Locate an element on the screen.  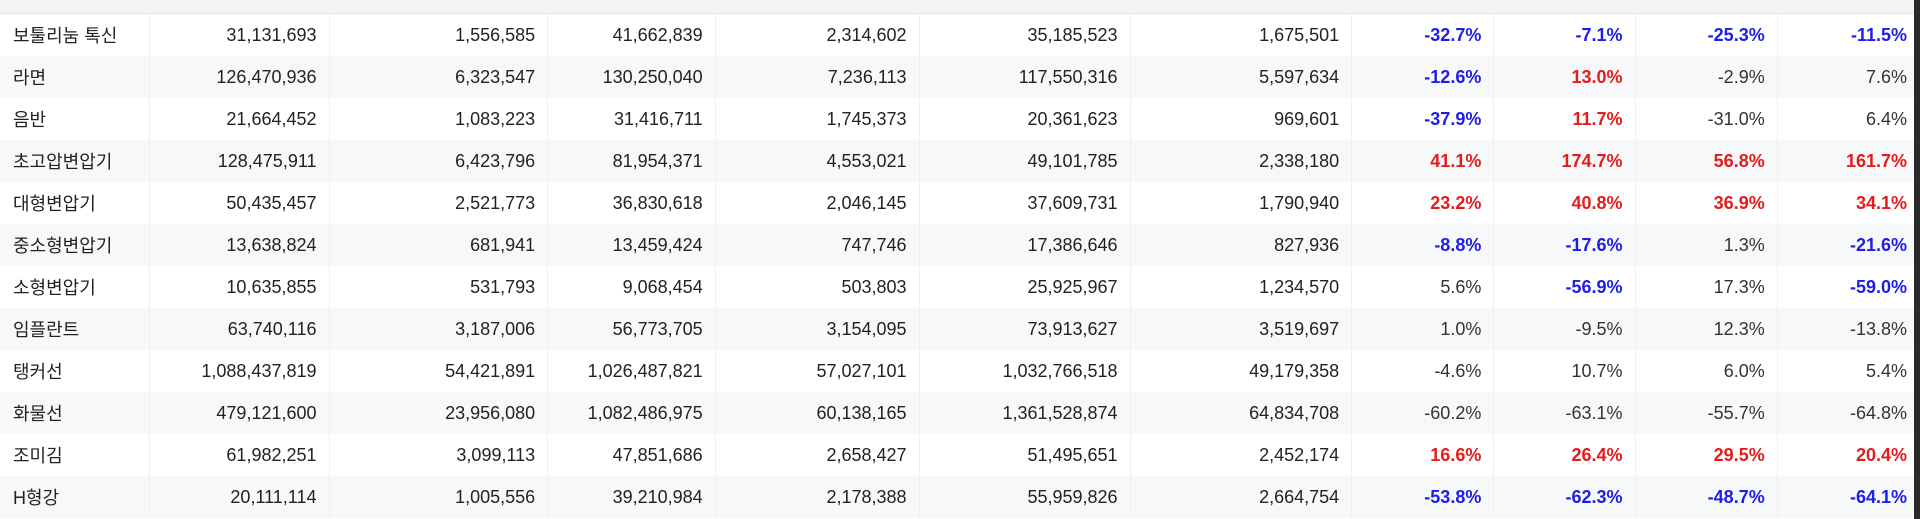
change-pct: 11.7% is located at coordinates (1564, 119).